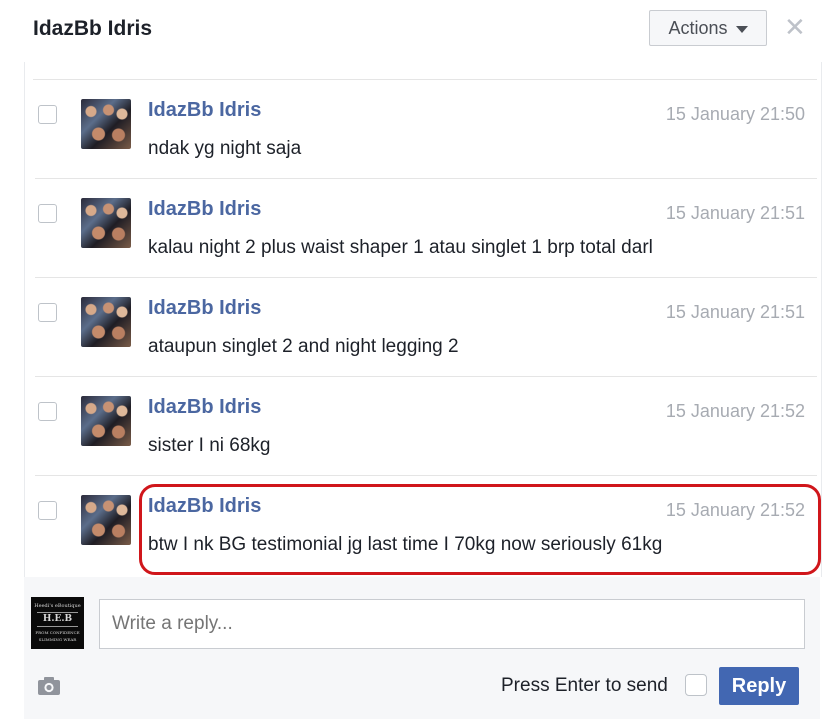 The height and width of the screenshot is (719, 831). What do you see at coordinates (735, 114) in the screenshot?
I see `message-time: 15 January 21:50` at bounding box center [735, 114].